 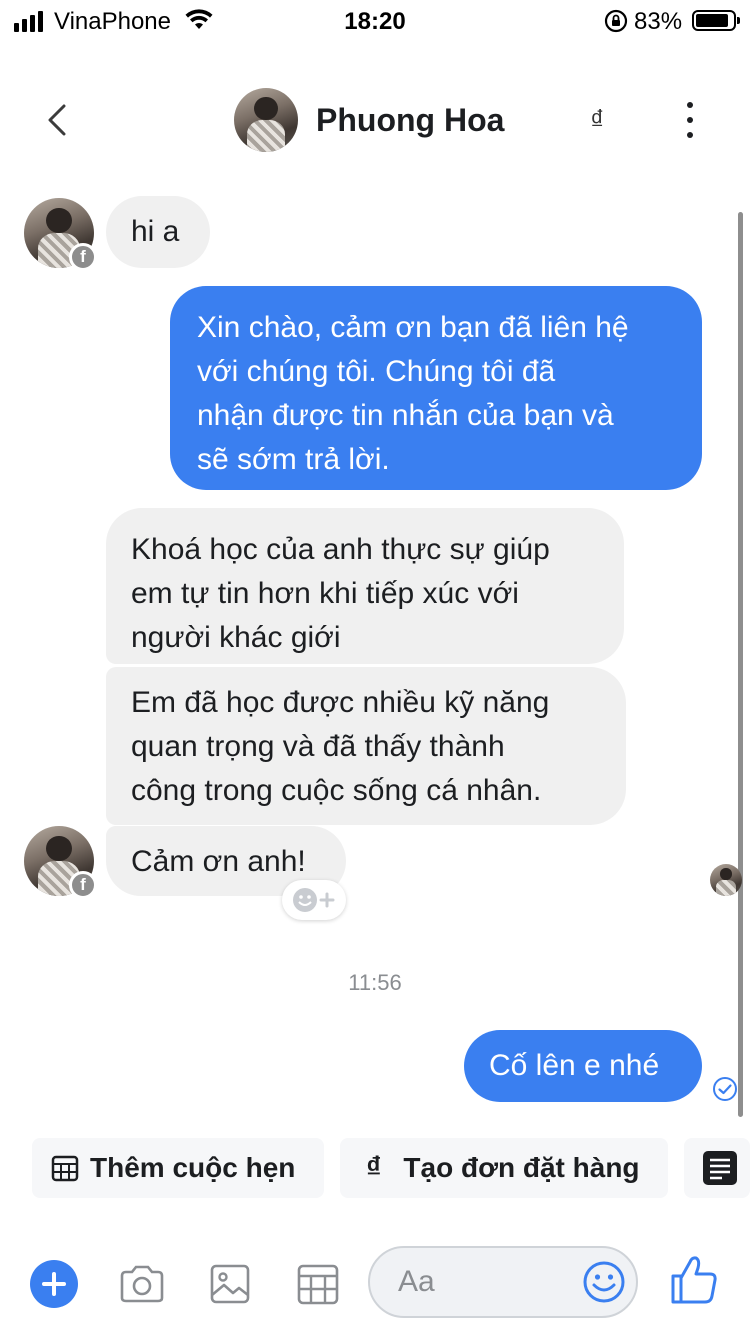 I want to click on message-line: với chúng tôi. Chúng tôi đã, so click(x=376, y=371).